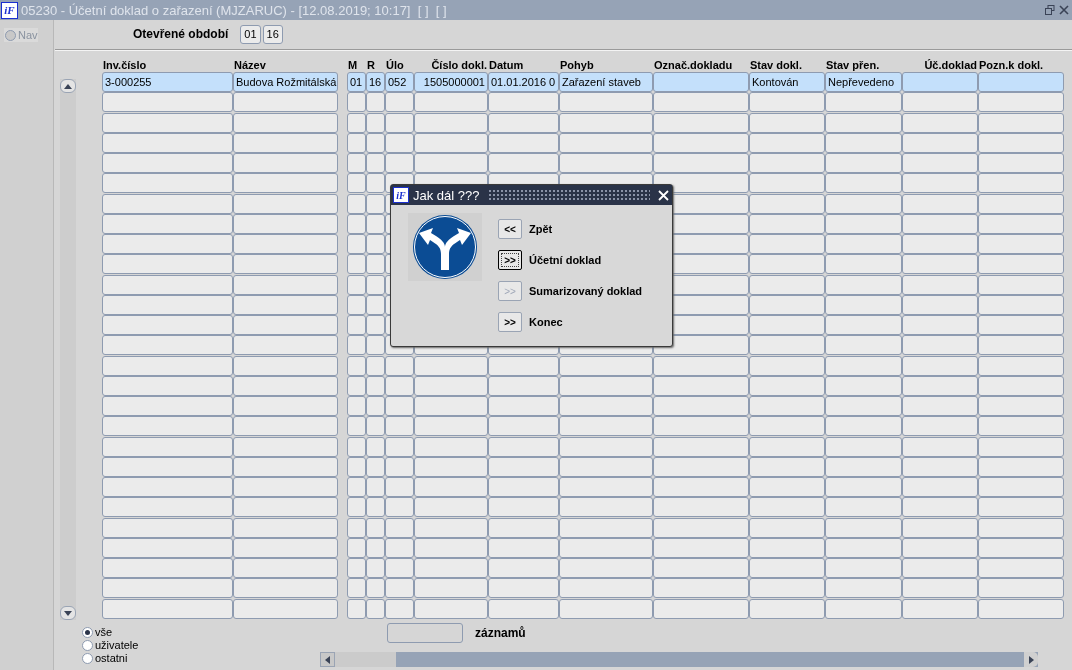 This screenshot has height=670, width=1072. I want to click on column-header: Pozn.k dokl., so click(1011, 65).